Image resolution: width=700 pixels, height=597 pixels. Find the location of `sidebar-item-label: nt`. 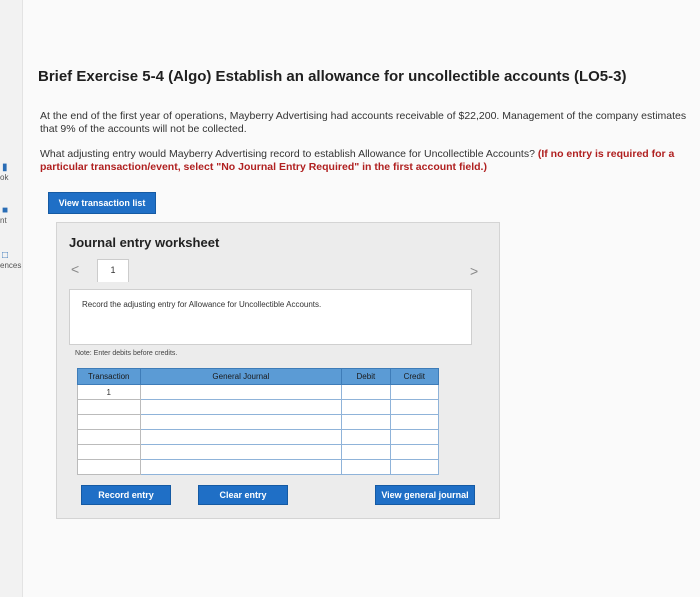

sidebar-item-label: nt is located at coordinates (3, 220).